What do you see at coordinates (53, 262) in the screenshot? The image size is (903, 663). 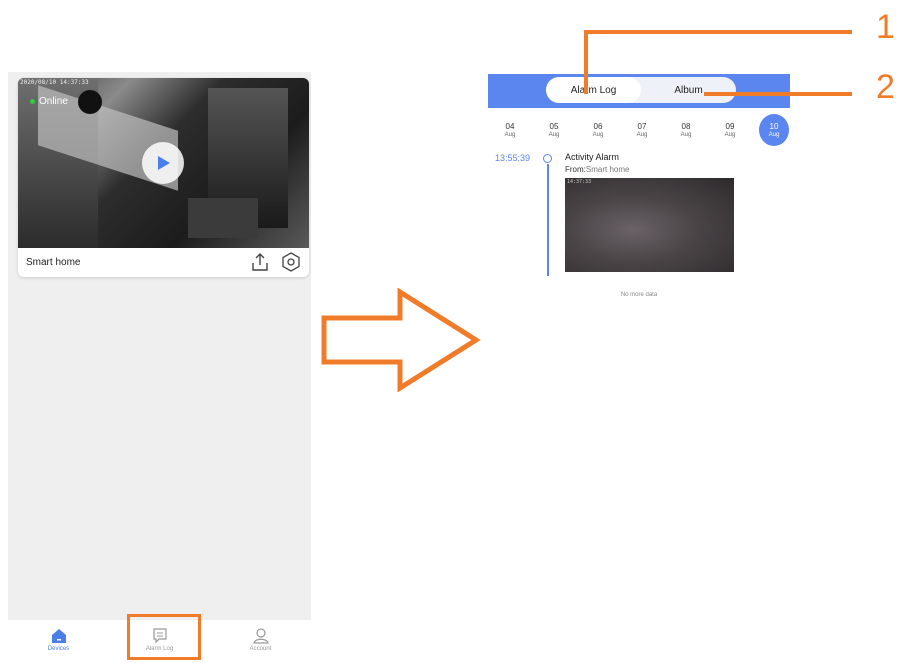 I see `device-name: Smart home` at bounding box center [53, 262].